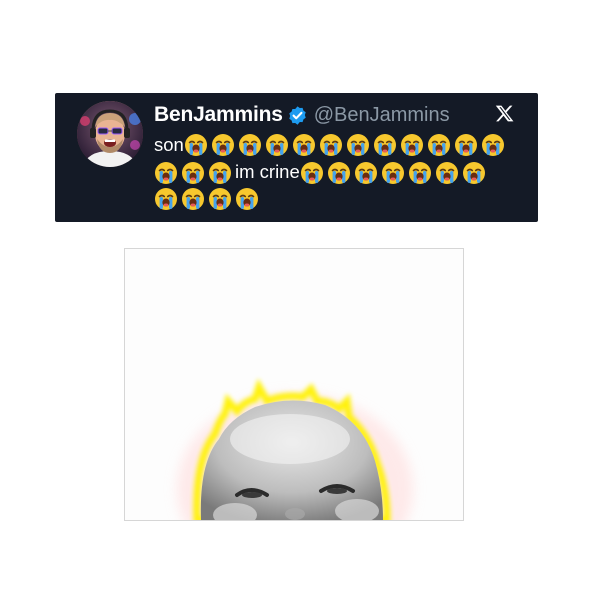 This screenshot has width=600, height=600. I want to click on avatar-image, so click(110, 134).